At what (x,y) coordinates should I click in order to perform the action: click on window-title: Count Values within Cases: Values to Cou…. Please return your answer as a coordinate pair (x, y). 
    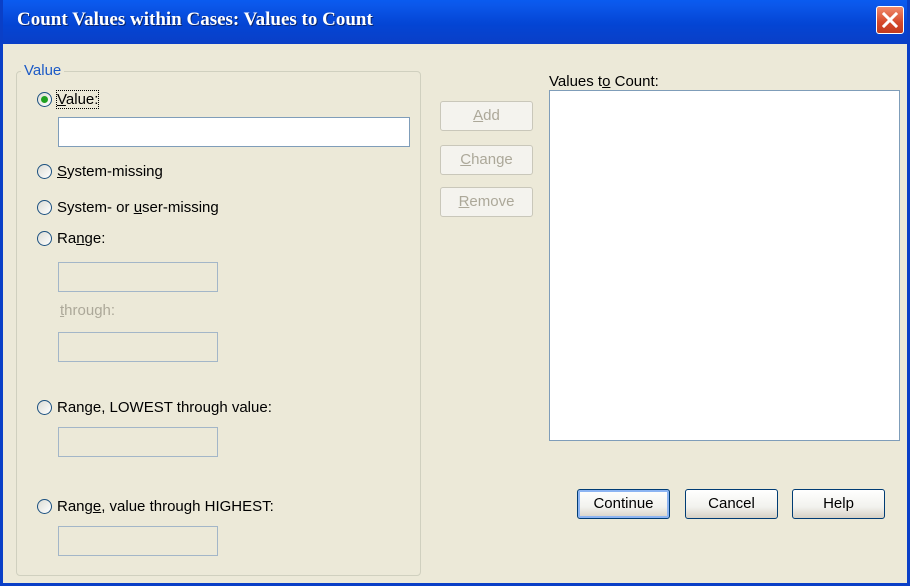
    Looking at the image, I should click on (195, 19).